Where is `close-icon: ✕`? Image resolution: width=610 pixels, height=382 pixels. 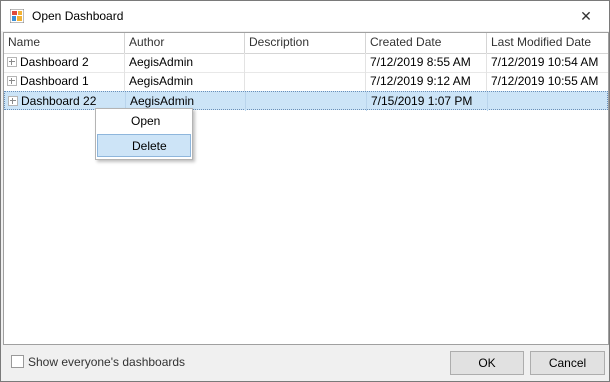
close-icon: ✕ is located at coordinates (586, 15).